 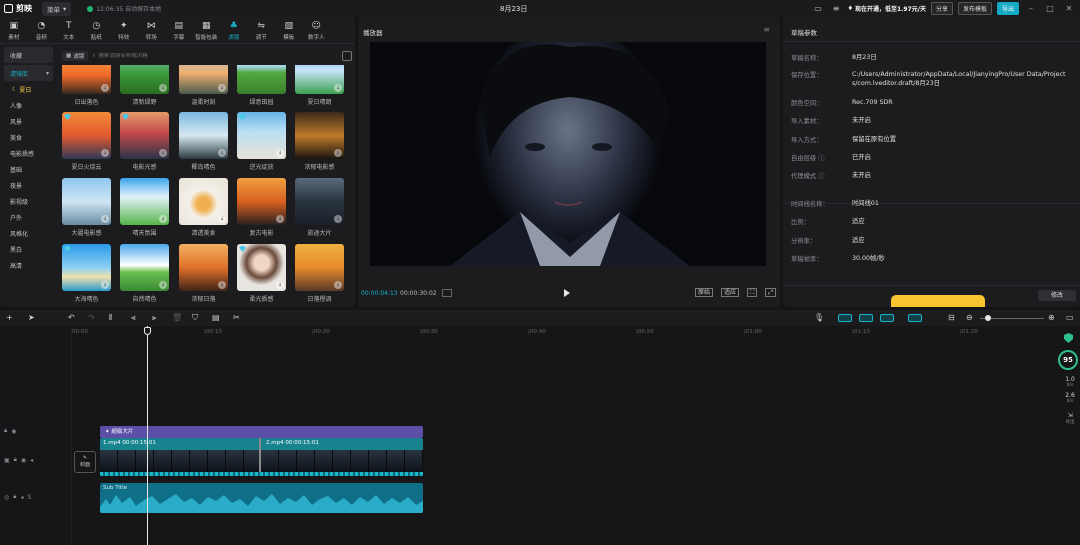 I want to click on split-icon: ⫴, so click(x=110, y=318).